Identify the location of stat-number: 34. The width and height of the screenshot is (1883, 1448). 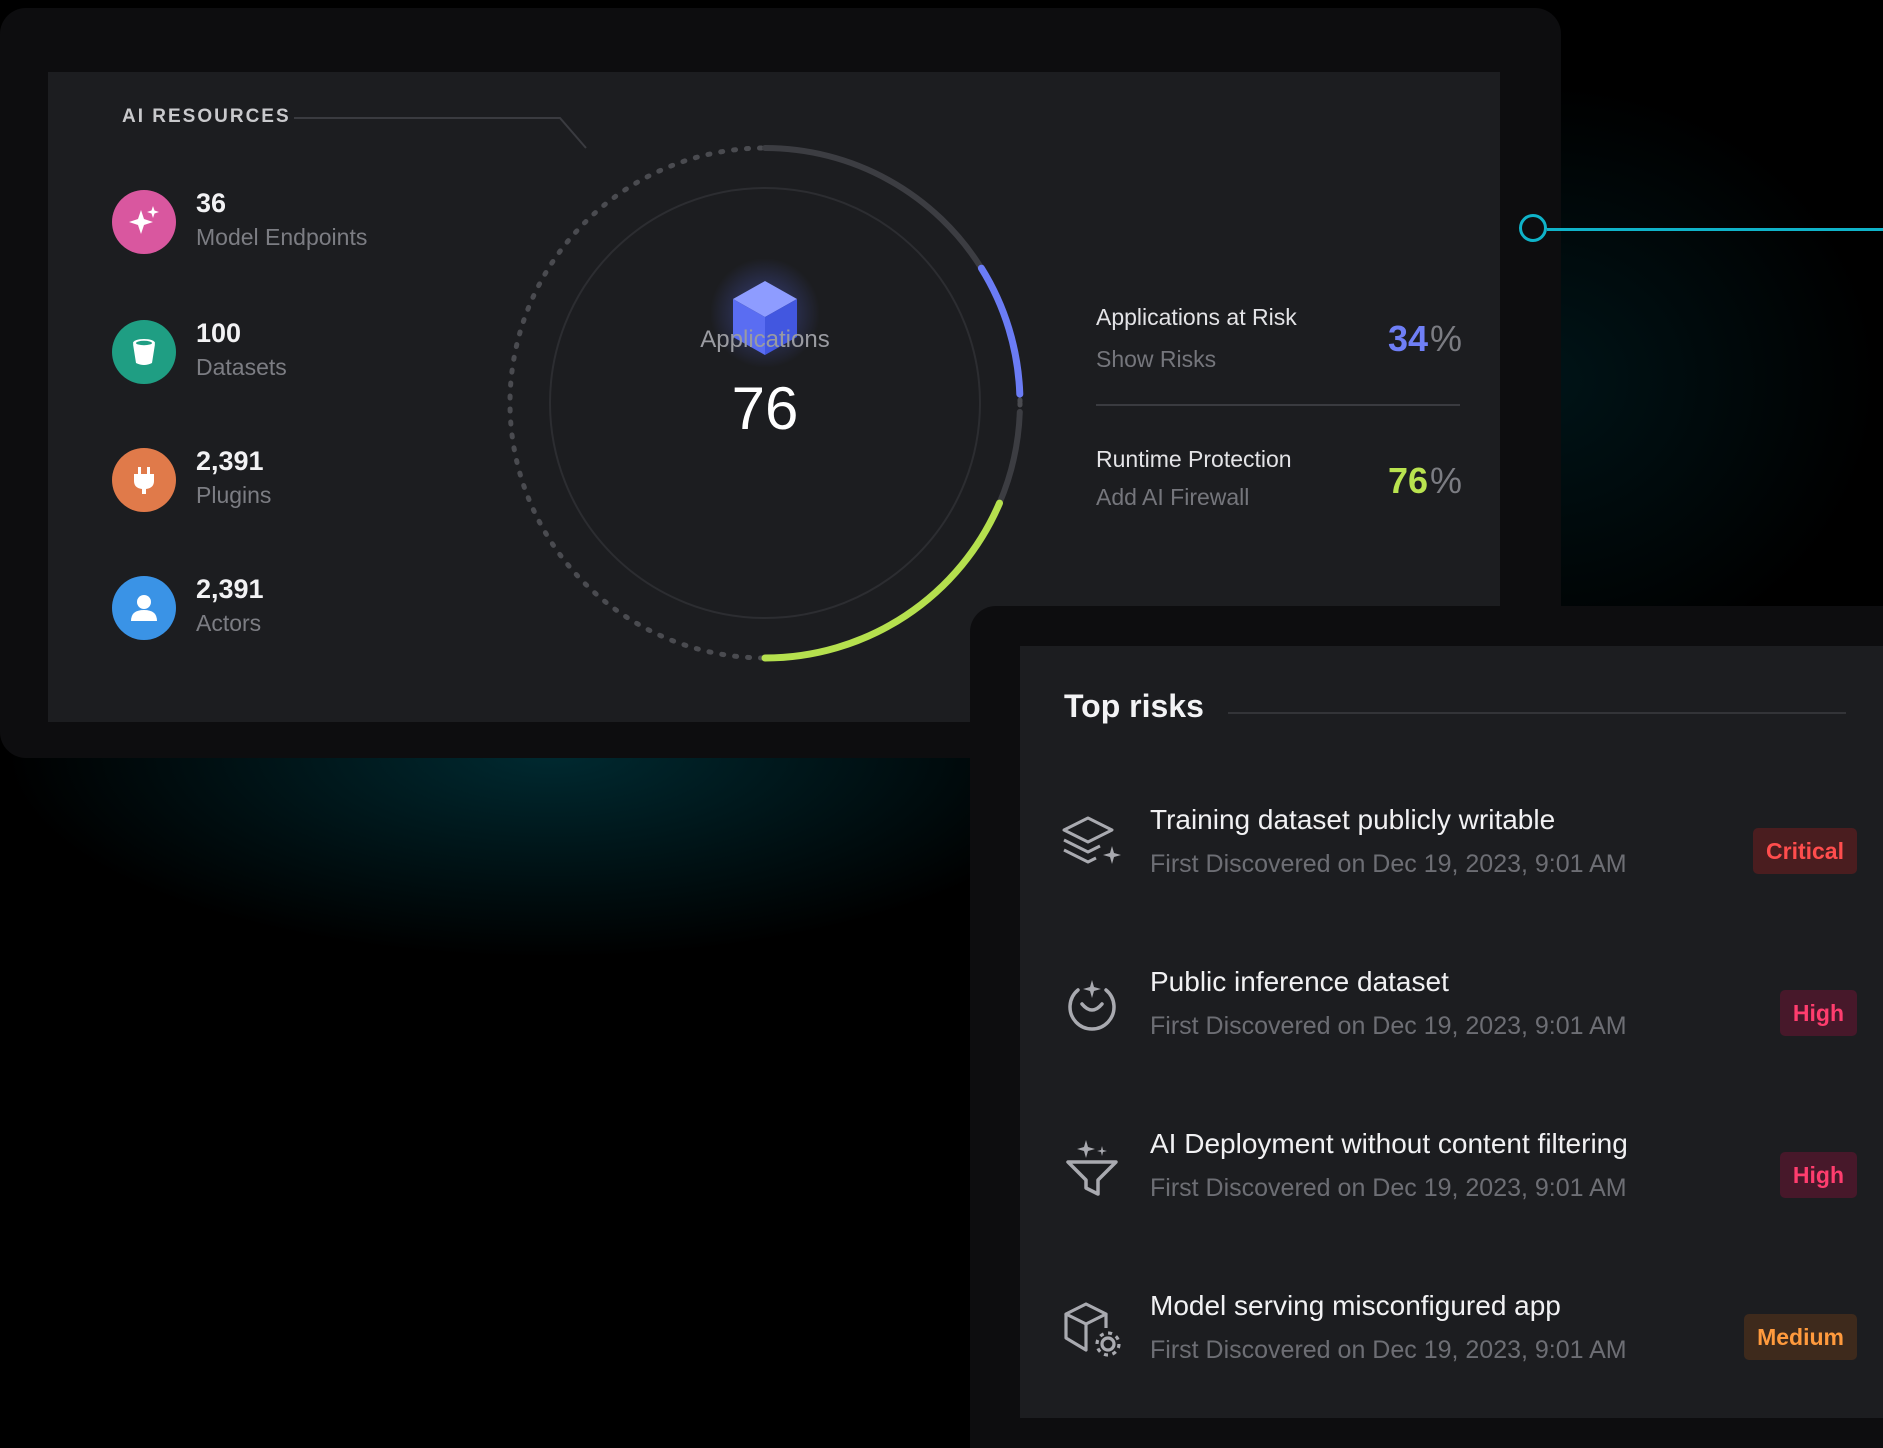
(1408, 338).